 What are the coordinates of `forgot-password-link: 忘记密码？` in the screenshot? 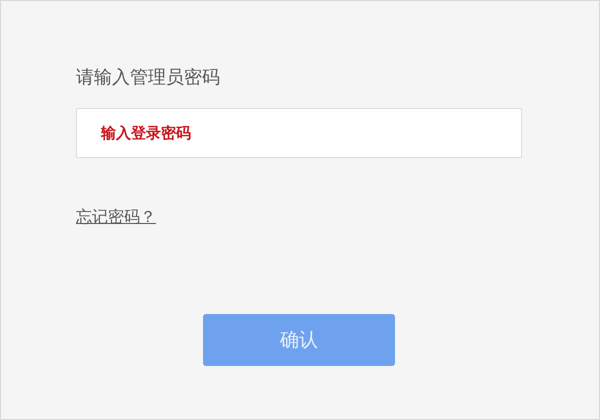 It's located at (116, 217).